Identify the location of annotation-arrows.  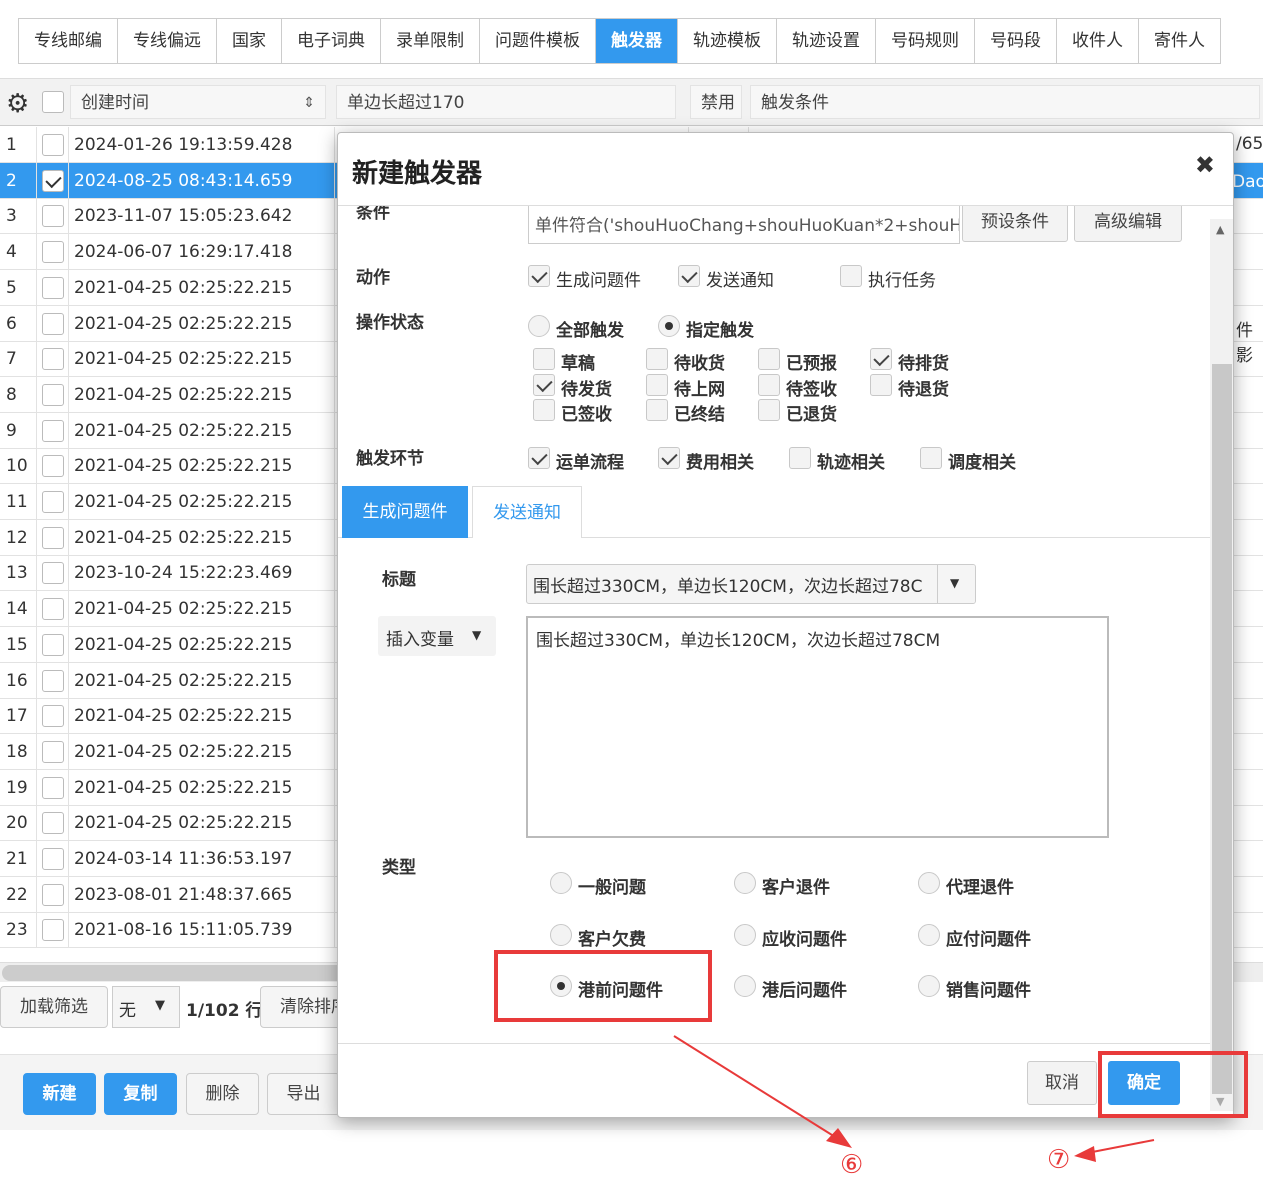
(914, 1098).